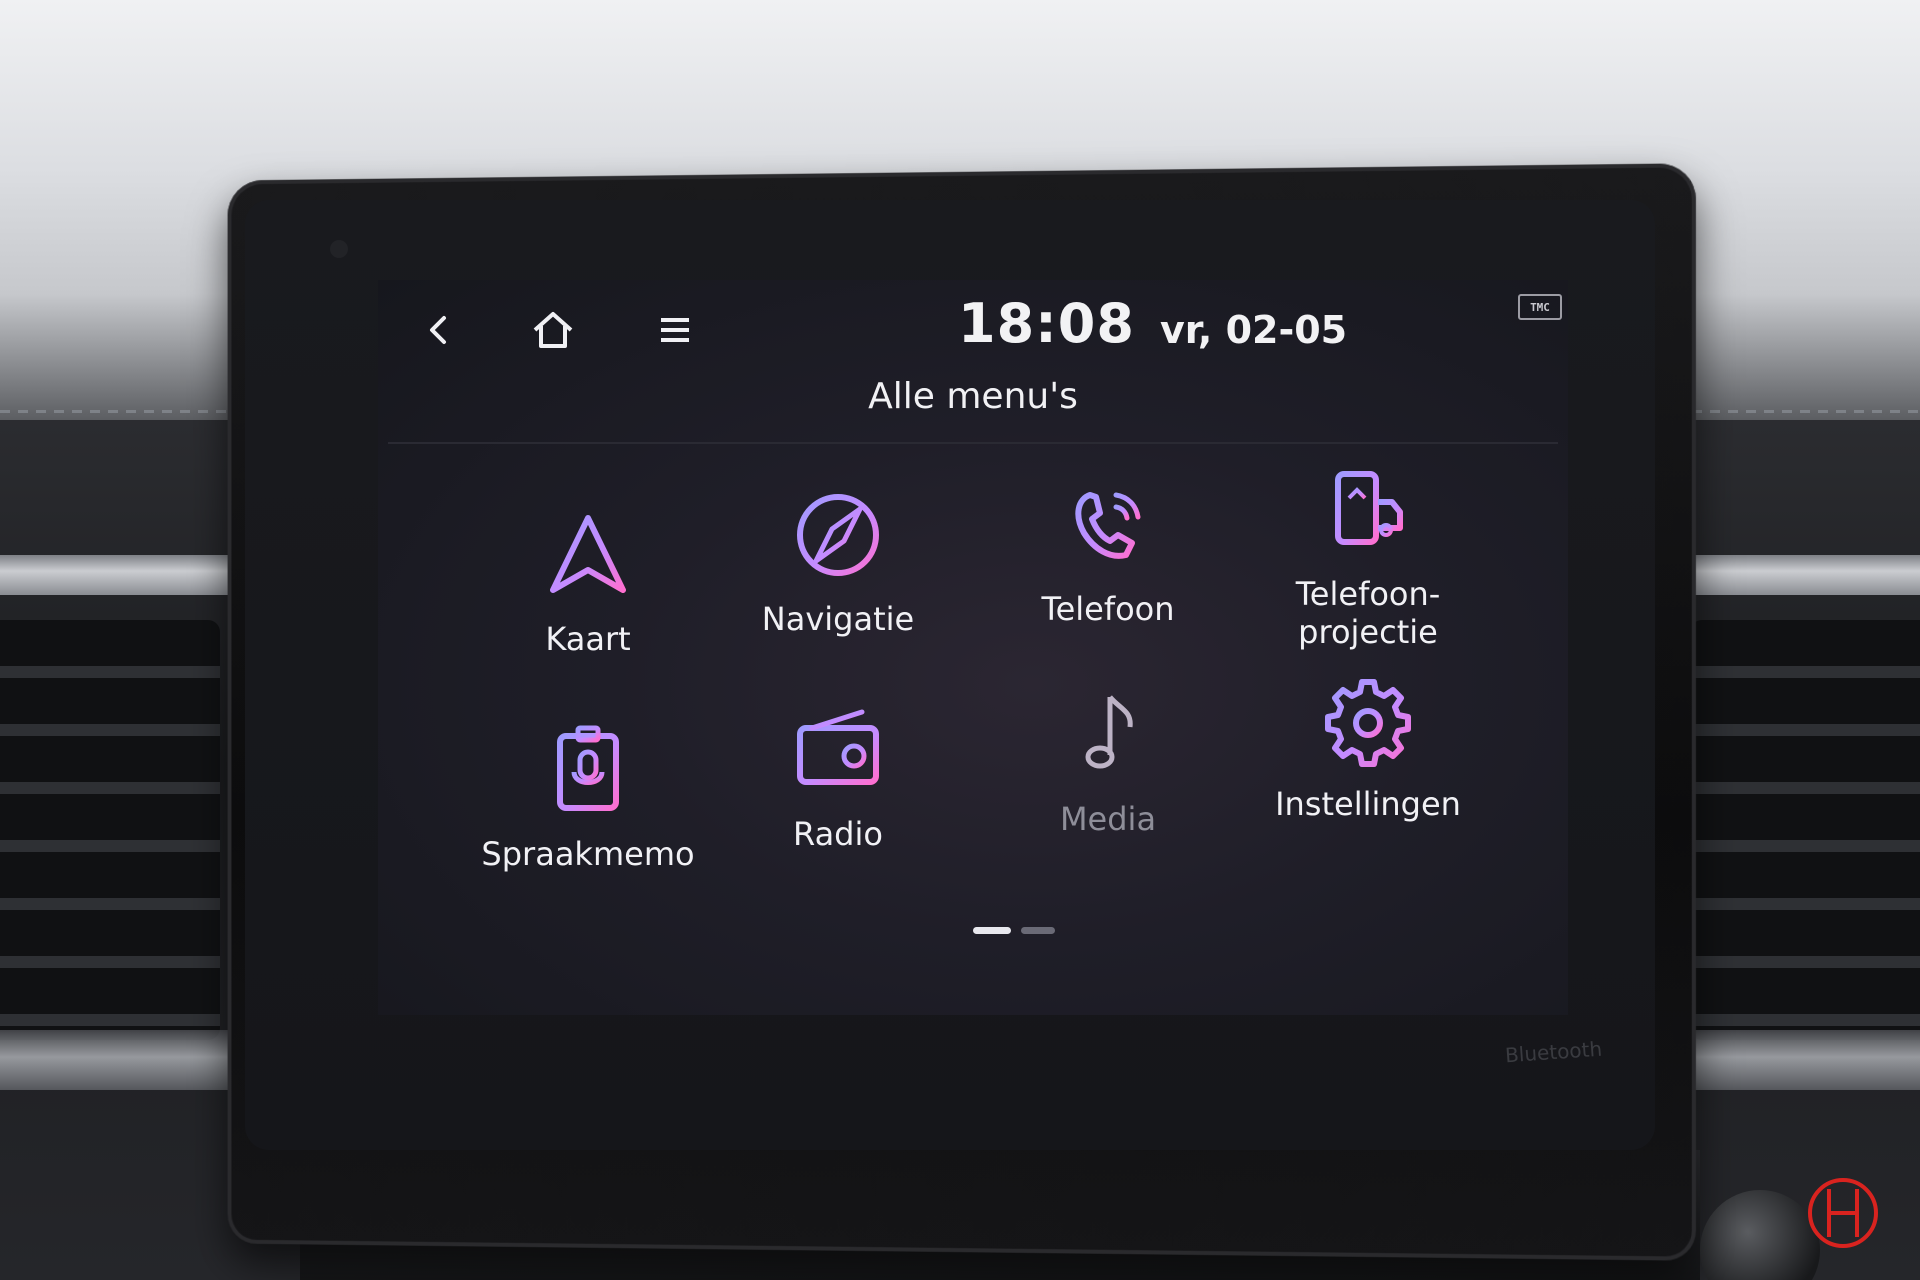 The width and height of the screenshot is (1920, 1280). I want to click on gear-icon, so click(1368, 720).